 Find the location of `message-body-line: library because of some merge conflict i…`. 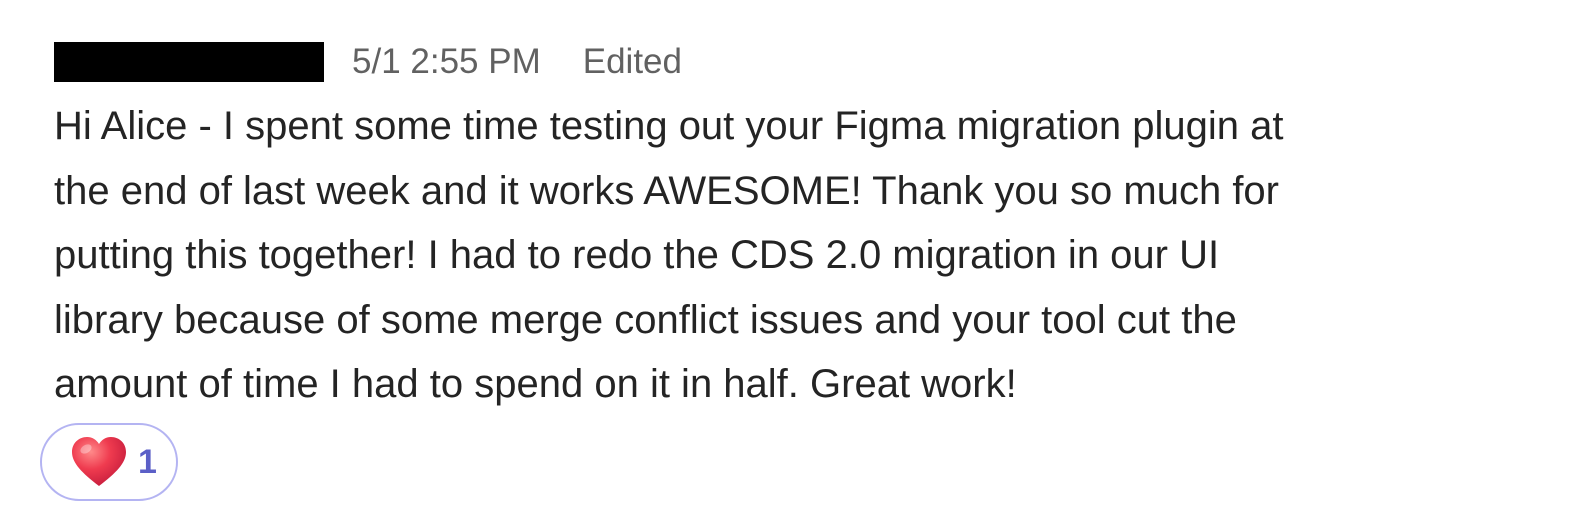

message-body-line: library because of some merge conflict i… is located at coordinates (645, 319).